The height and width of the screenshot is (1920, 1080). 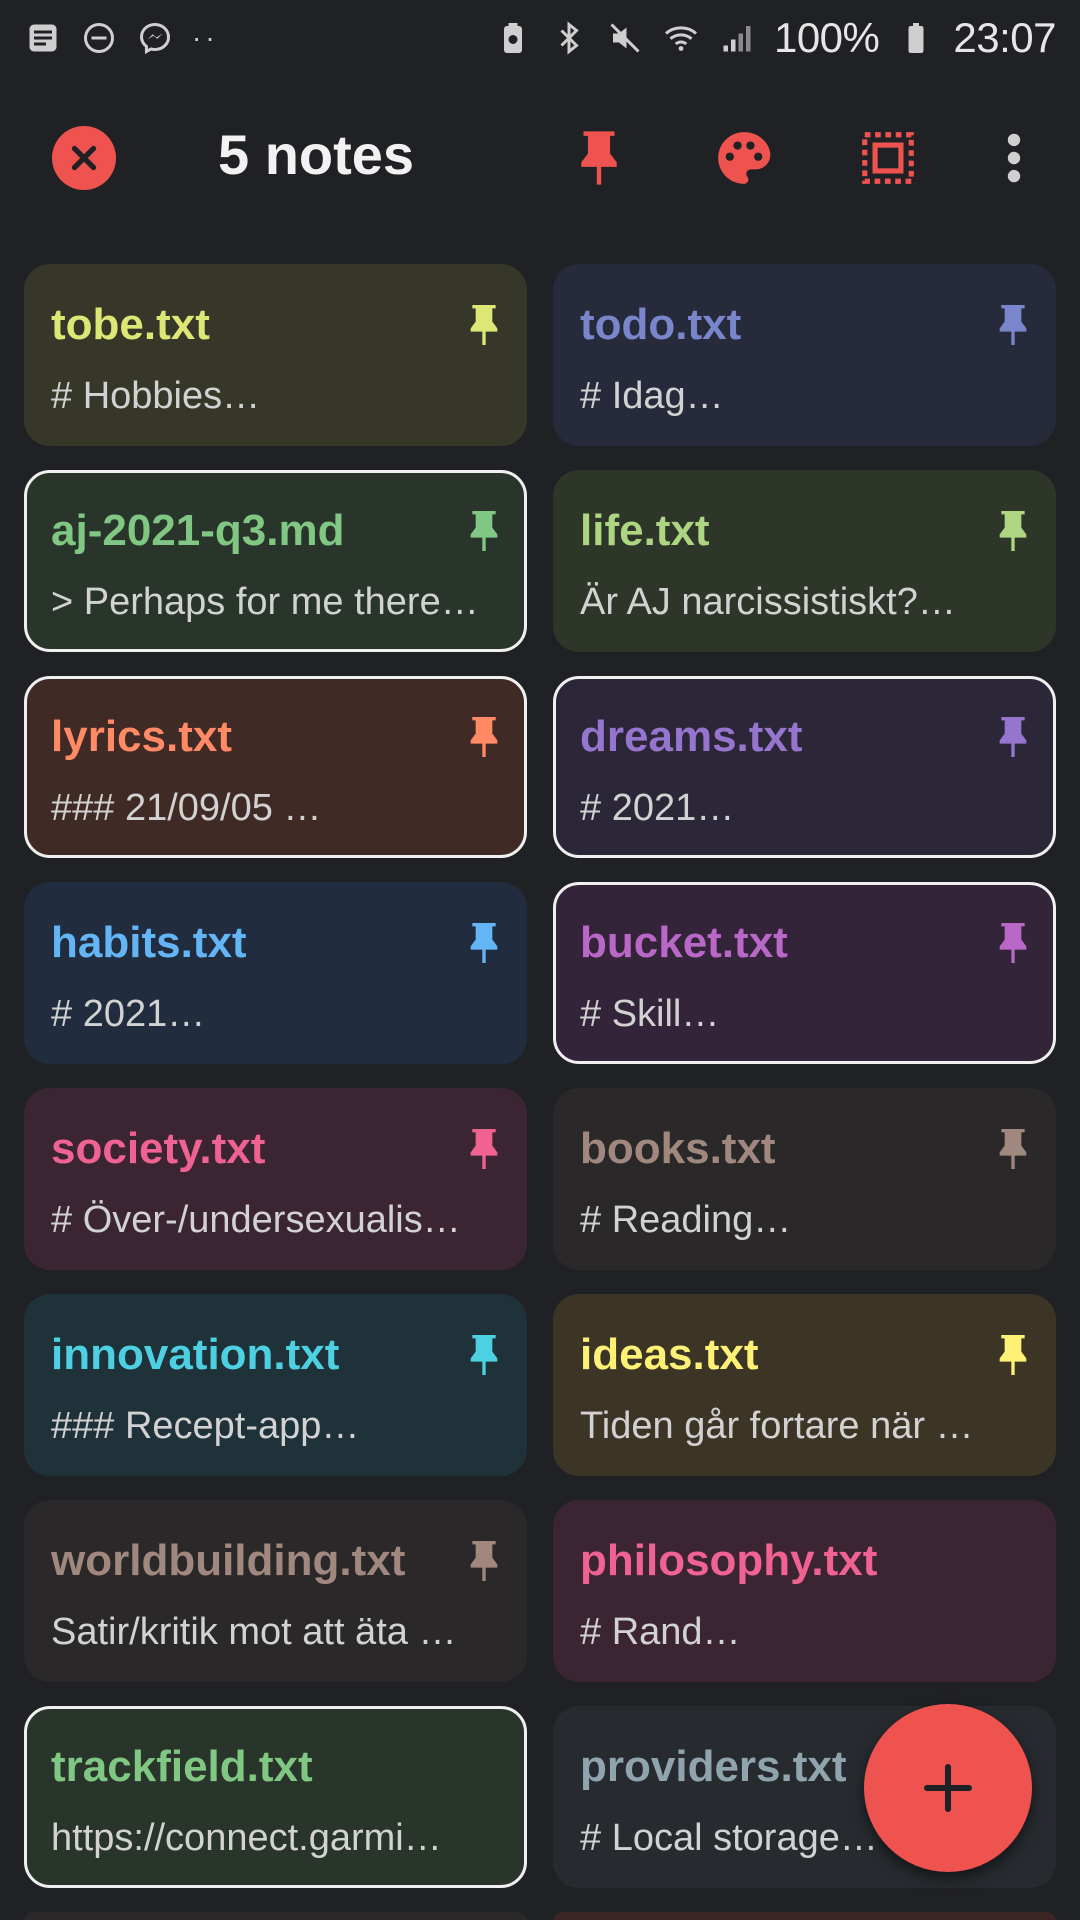 I want to click on note-title: habits.txt, so click(x=149, y=942).